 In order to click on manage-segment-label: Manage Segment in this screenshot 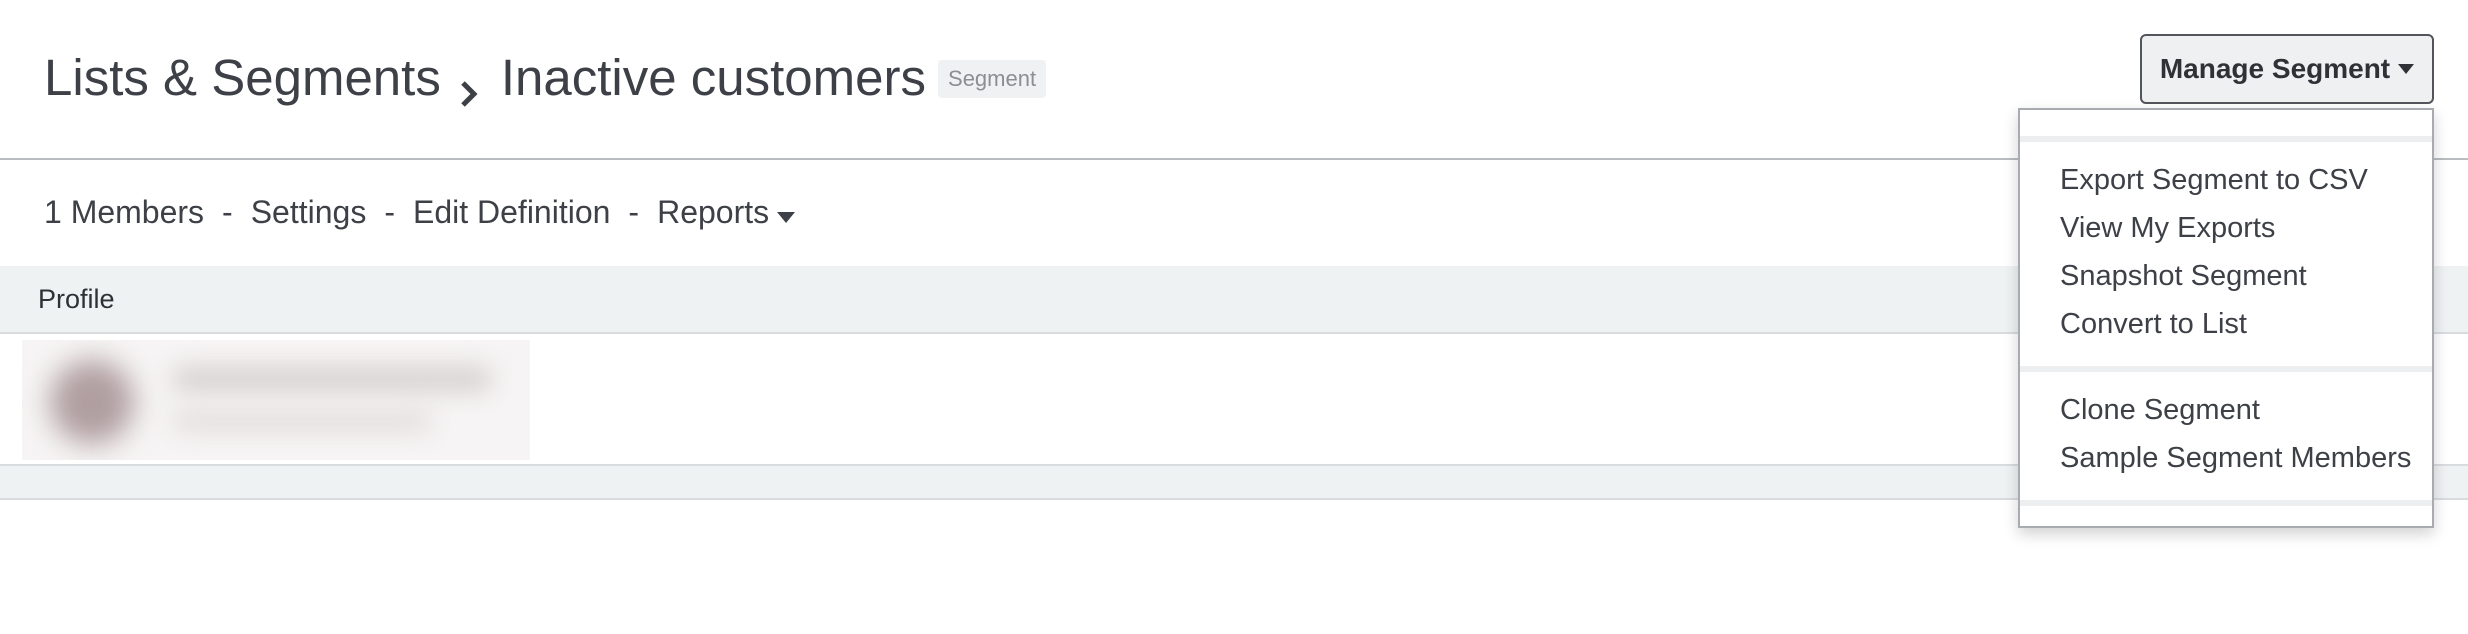, I will do `click(2275, 68)`.